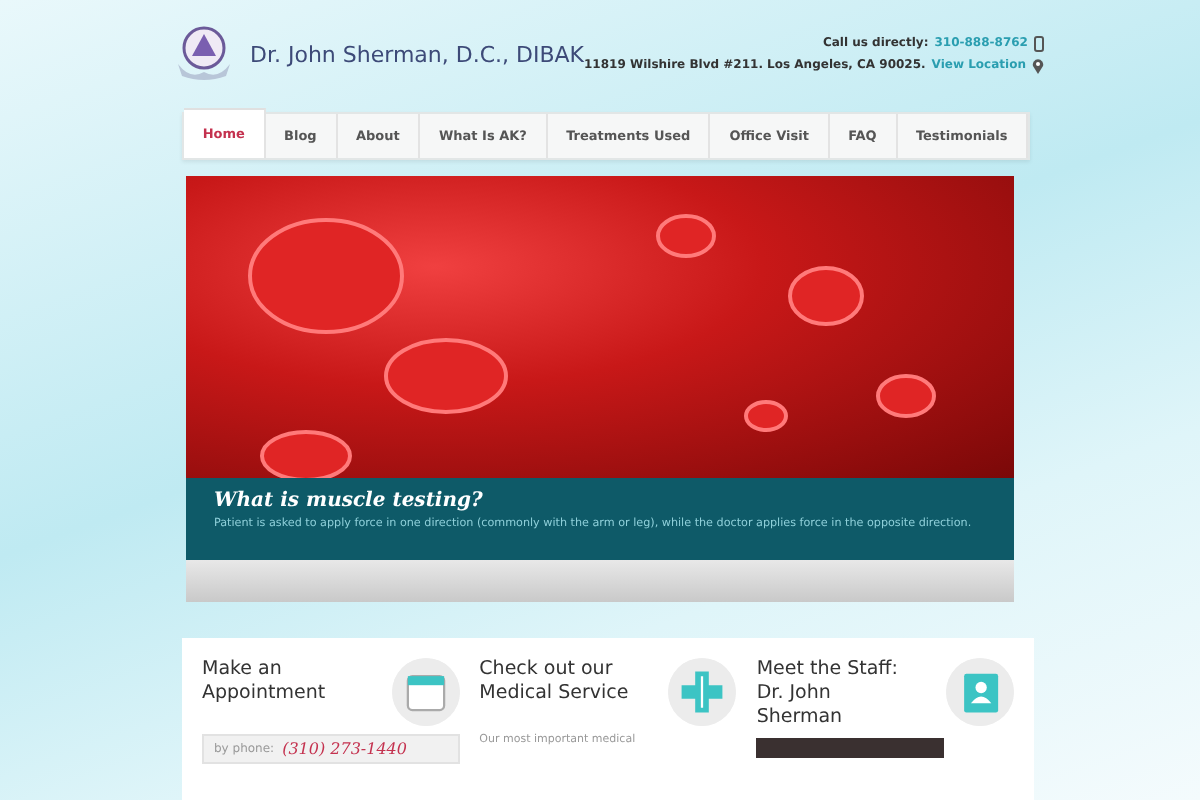 The image size is (1200, 800). Describe the element at coordinates (555, 682) in the screenshot. I see `feature-title: Check out our Medical Service` at that location.